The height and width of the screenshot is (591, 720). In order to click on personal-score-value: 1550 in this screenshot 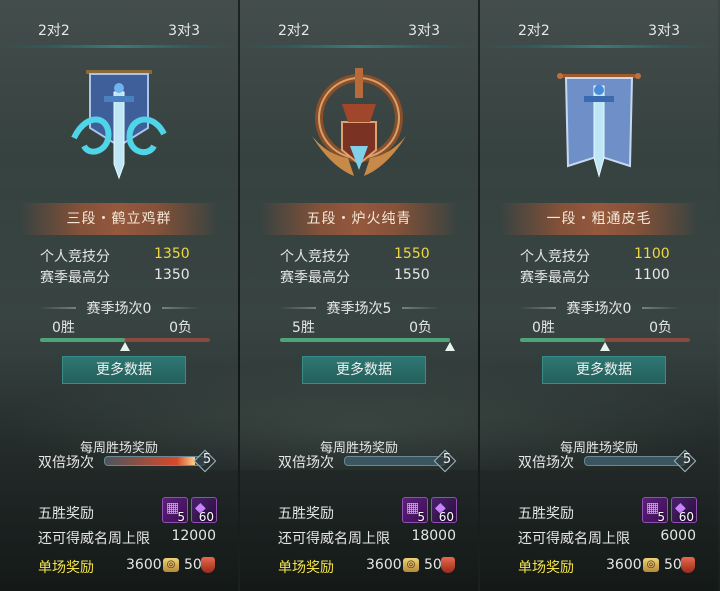, I will do `click(412, 254)`.